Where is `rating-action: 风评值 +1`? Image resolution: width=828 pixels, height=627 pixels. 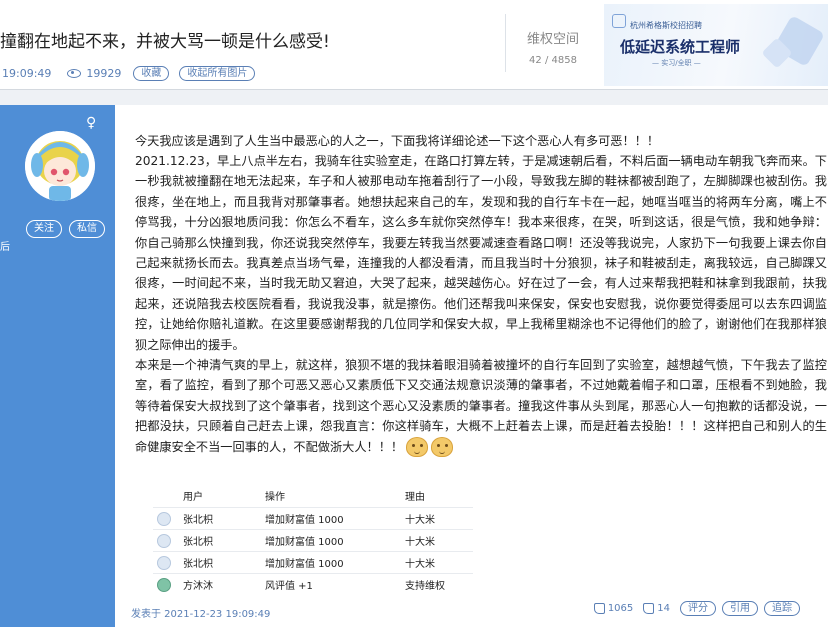 rating-action: 风评值 +1 is located at coordinates (289, 586).